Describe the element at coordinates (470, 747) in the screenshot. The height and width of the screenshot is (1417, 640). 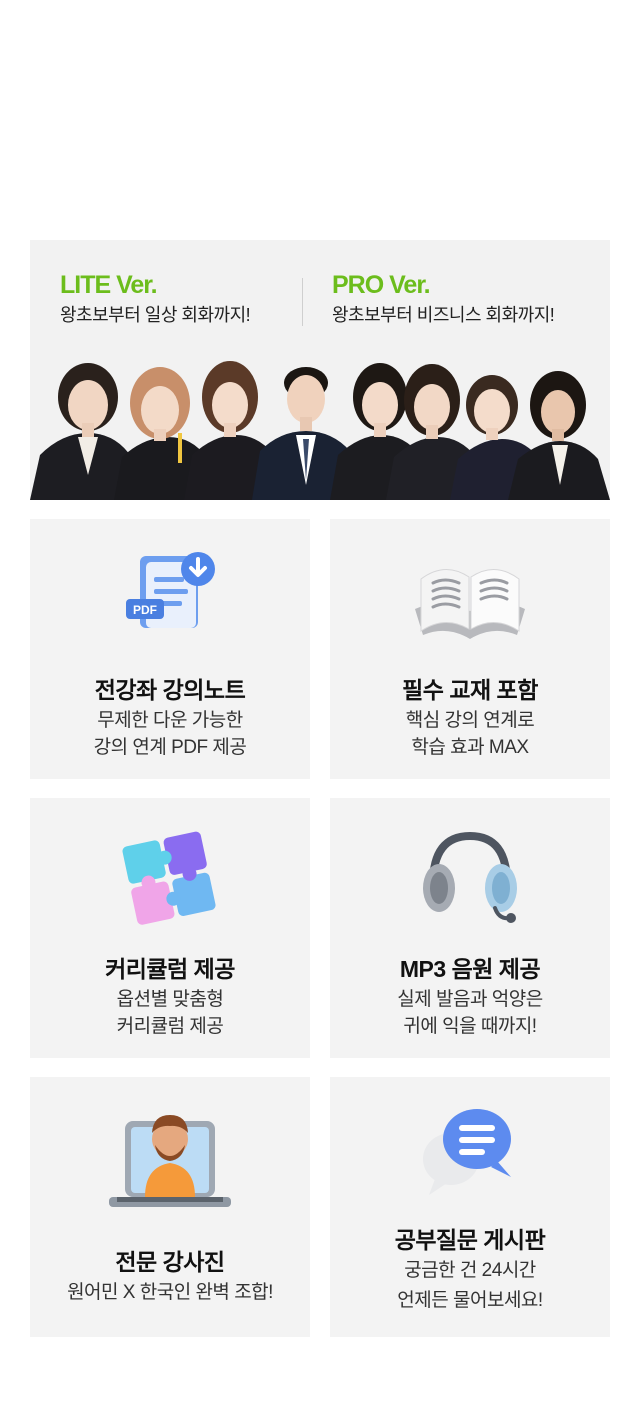
I see `feature-desc-line2: 학습 효과 MAX` at that location.